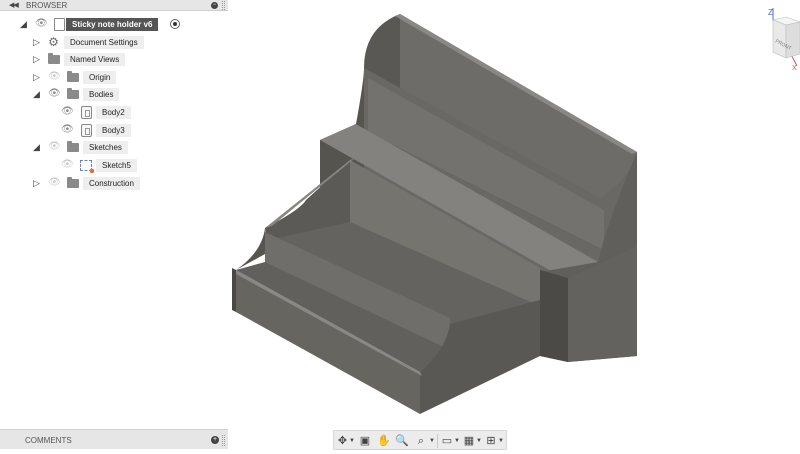 This screenshot has width=800, height=454. Describe the element at coordinates (114, 5) in the screenshot. I see `browser-header: ◀◀ BROWSER −` at that location.